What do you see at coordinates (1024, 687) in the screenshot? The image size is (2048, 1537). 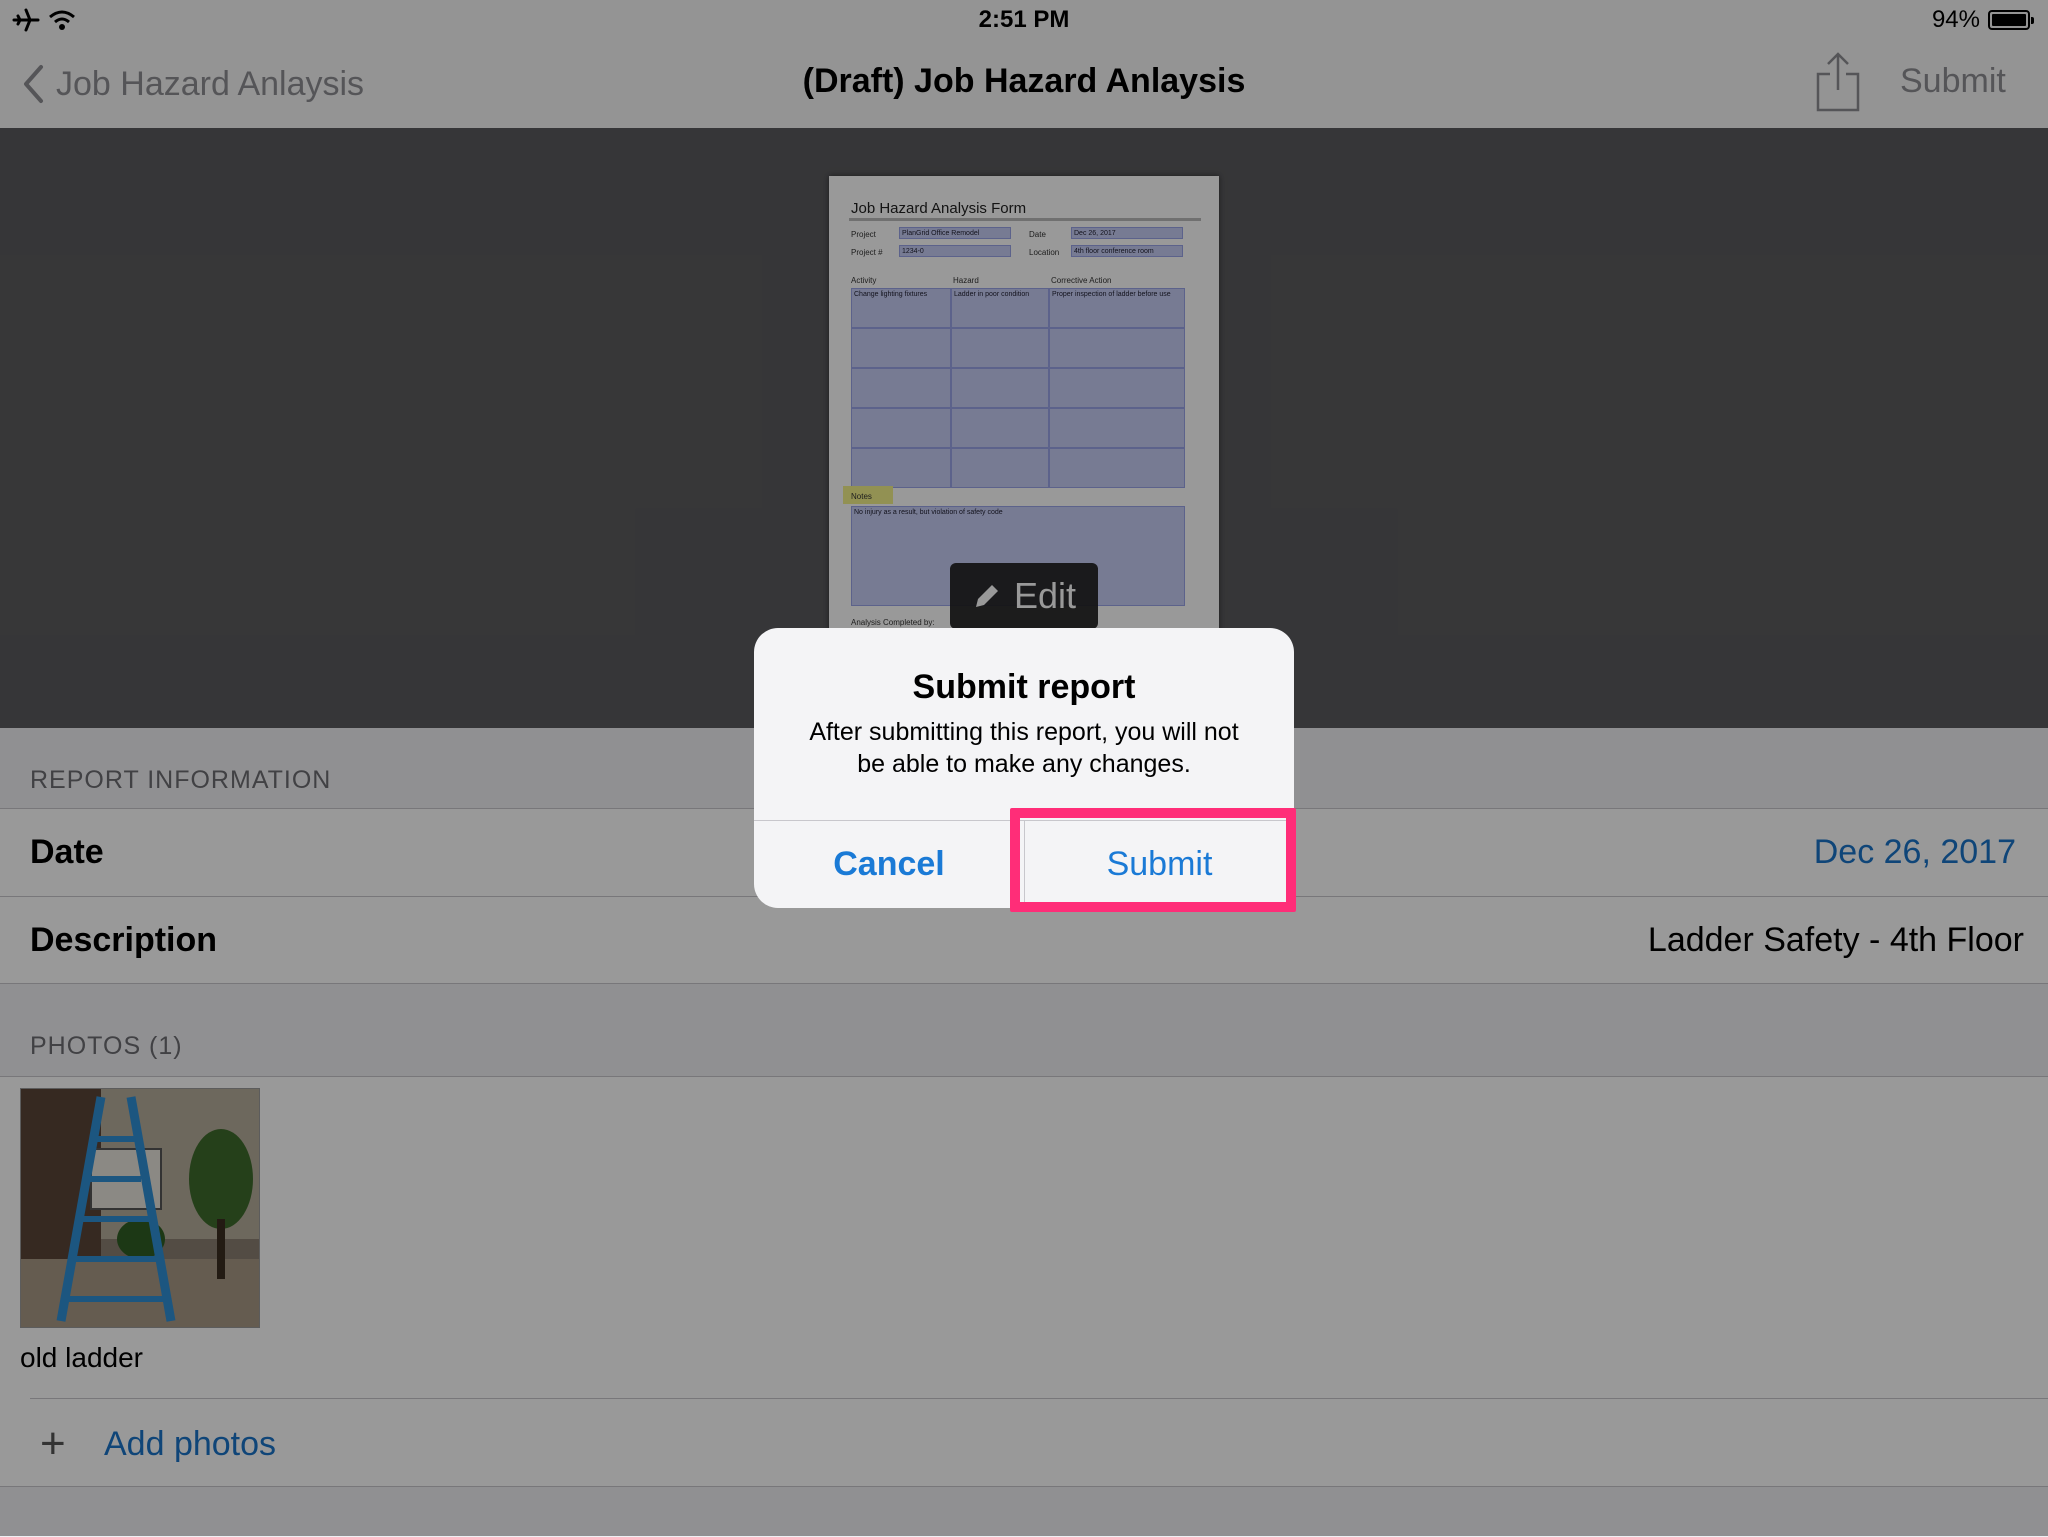 I see `alert-title: Submit report` at bounding box center [1024, 687].